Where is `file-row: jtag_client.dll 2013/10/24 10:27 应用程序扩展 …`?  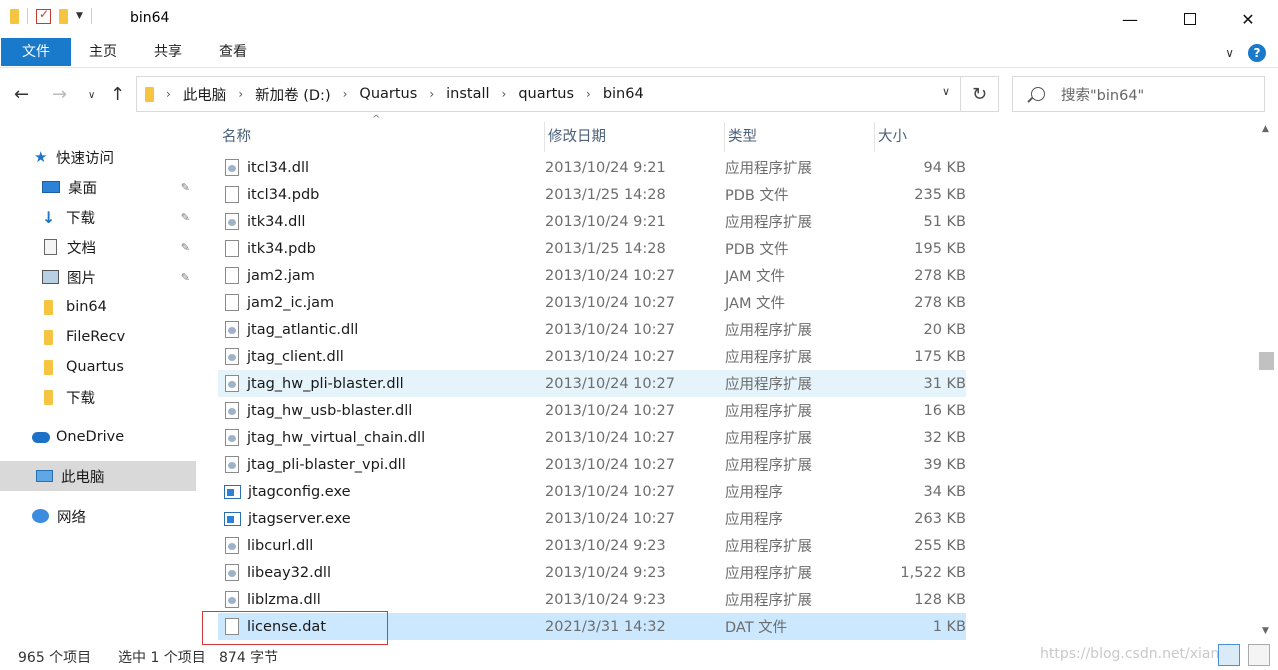
file-row: jtag_client.dll 2013/10/24 10:27 应用程序扩展 … is located at coordinates (592, 356).